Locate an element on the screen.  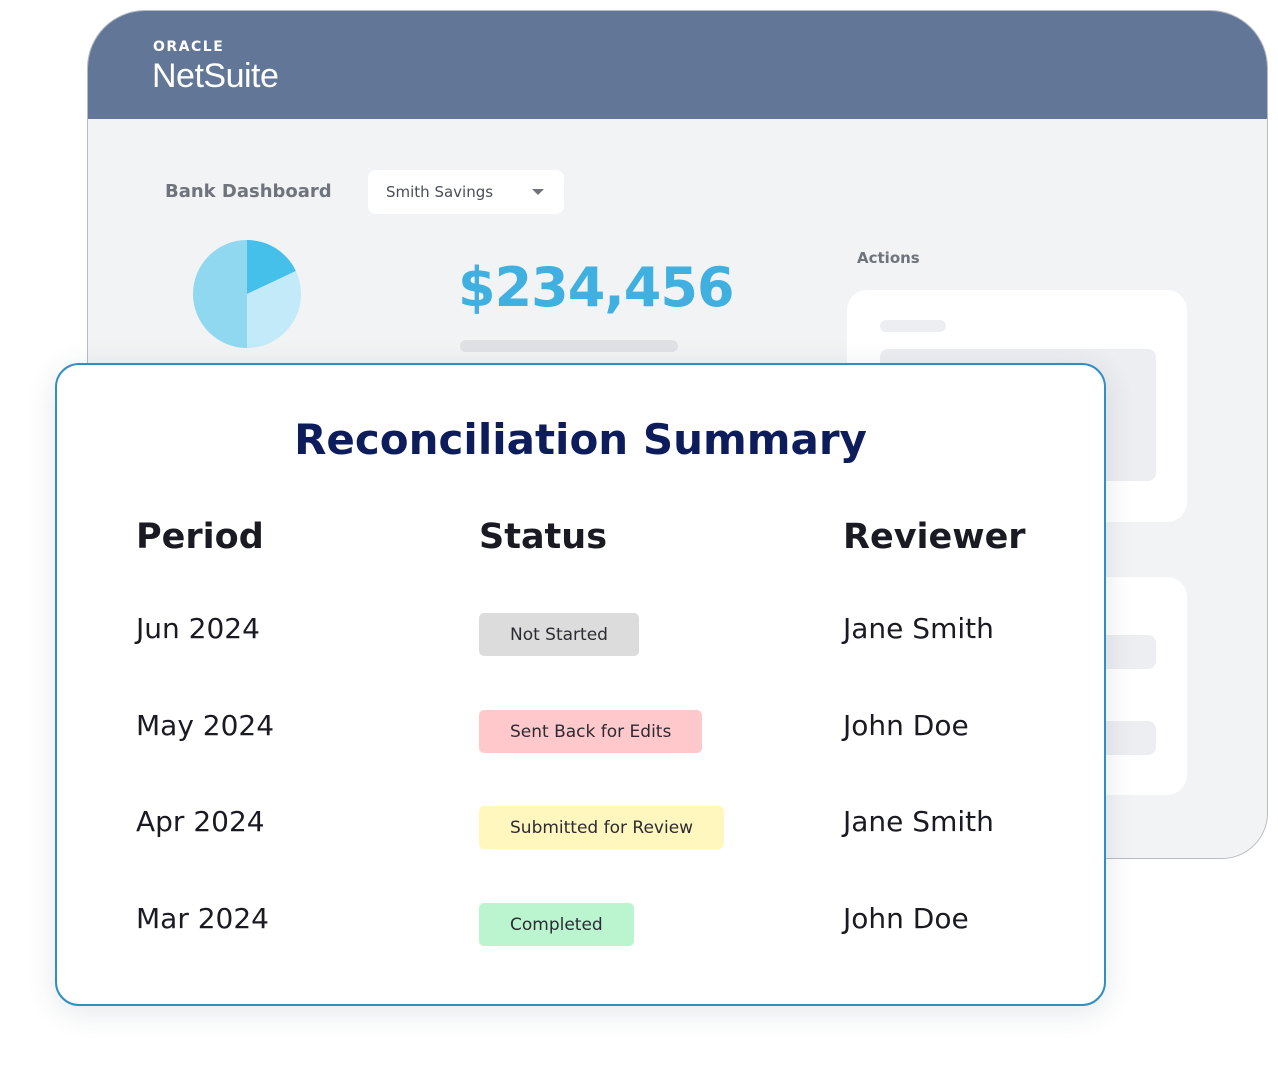
status-badge: Submitted for Review is located at coordinates (602, 827).